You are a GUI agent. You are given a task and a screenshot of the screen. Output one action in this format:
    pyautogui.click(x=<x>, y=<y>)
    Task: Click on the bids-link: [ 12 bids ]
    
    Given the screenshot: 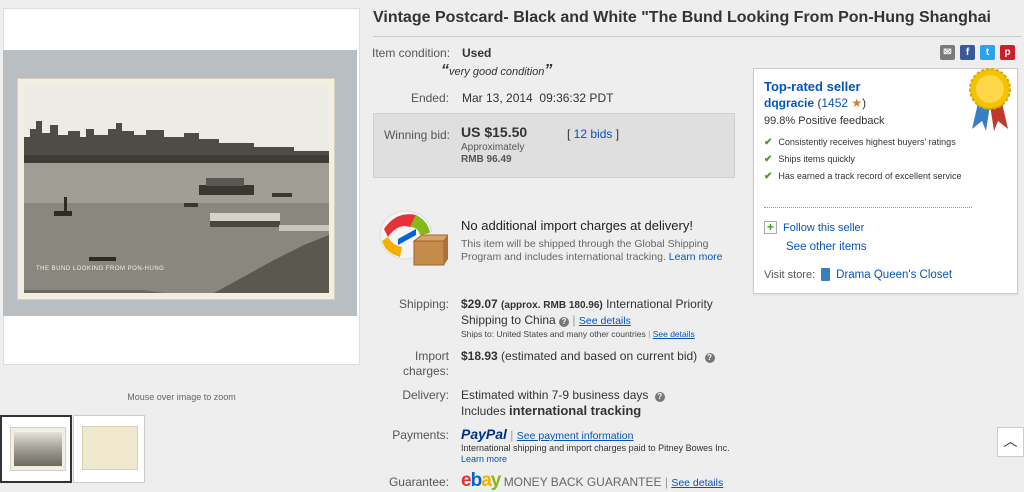 What is the action you would take?
    pyautogui.click(x=593, y=134)
    